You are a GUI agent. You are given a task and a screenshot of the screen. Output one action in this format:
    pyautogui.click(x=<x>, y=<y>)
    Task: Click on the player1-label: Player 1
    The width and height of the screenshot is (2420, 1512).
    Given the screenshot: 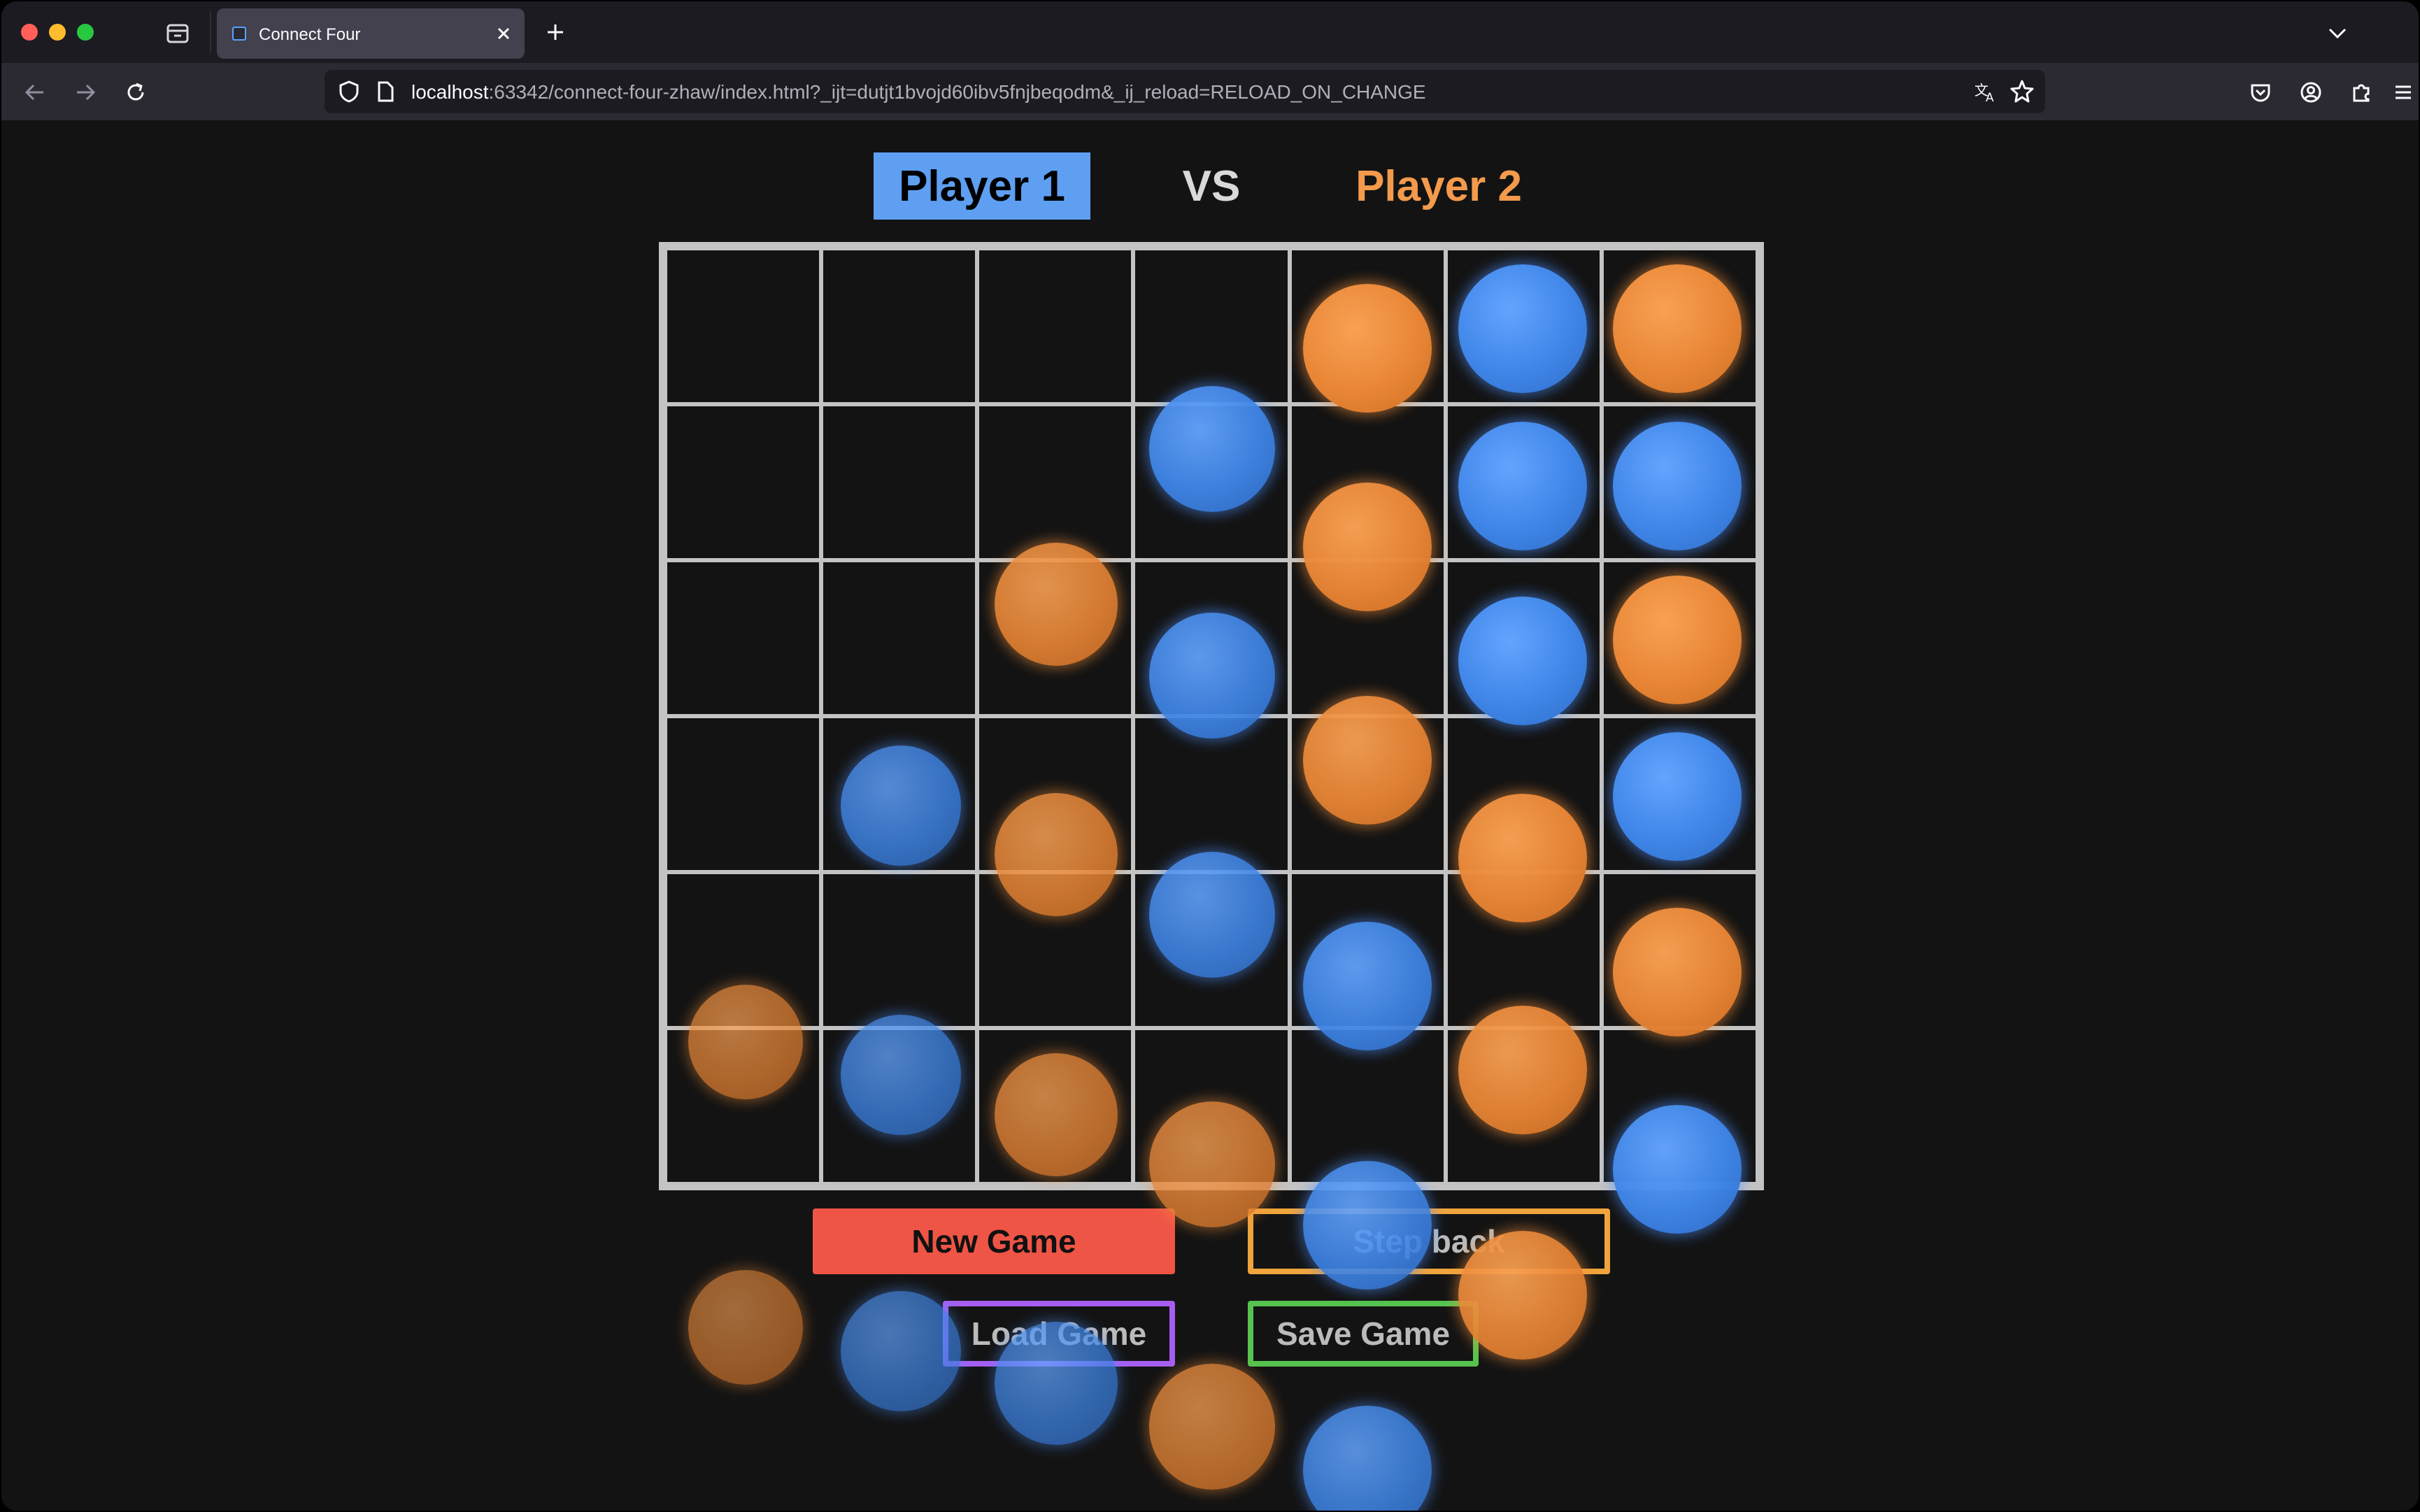 What is the action you would take?
    pyautogui.click(x=982, y=186)
    